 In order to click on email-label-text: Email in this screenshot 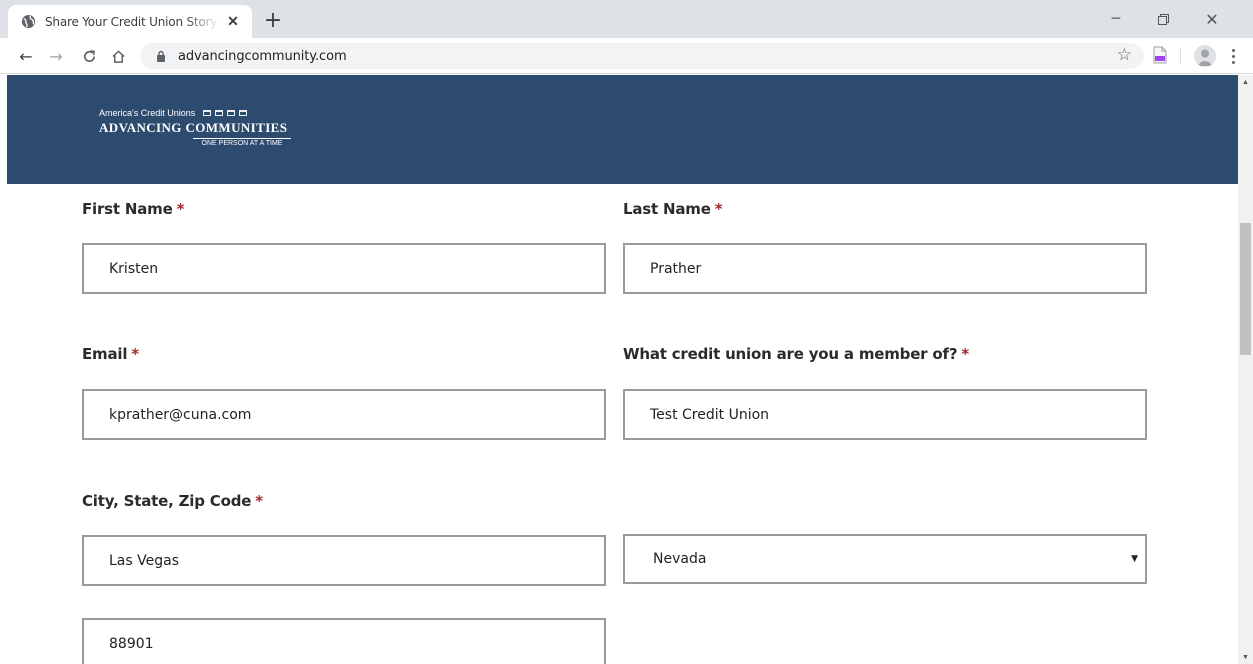, I will do `click(105, 354)`.